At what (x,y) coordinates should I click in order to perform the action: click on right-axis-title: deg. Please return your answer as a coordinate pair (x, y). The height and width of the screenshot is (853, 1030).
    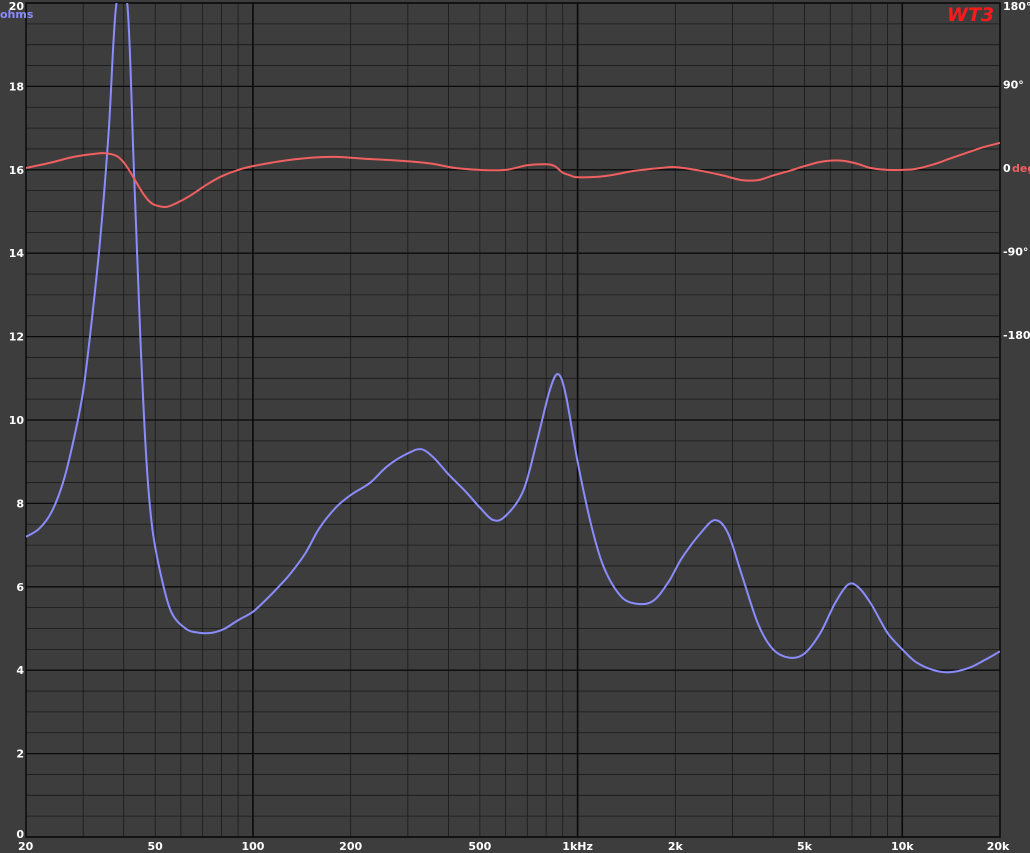
    Looking at the image, I should click on (1021, 168).